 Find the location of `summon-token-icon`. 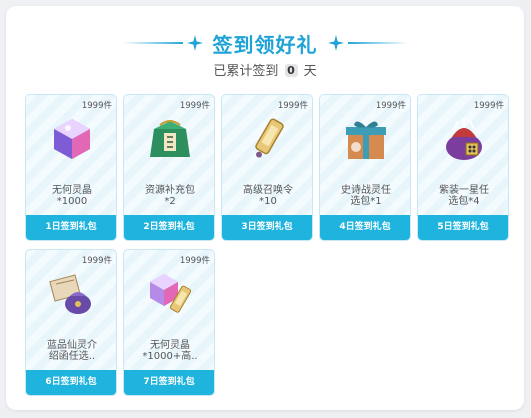

summon-token-icon is located at coordinates (269, 138).